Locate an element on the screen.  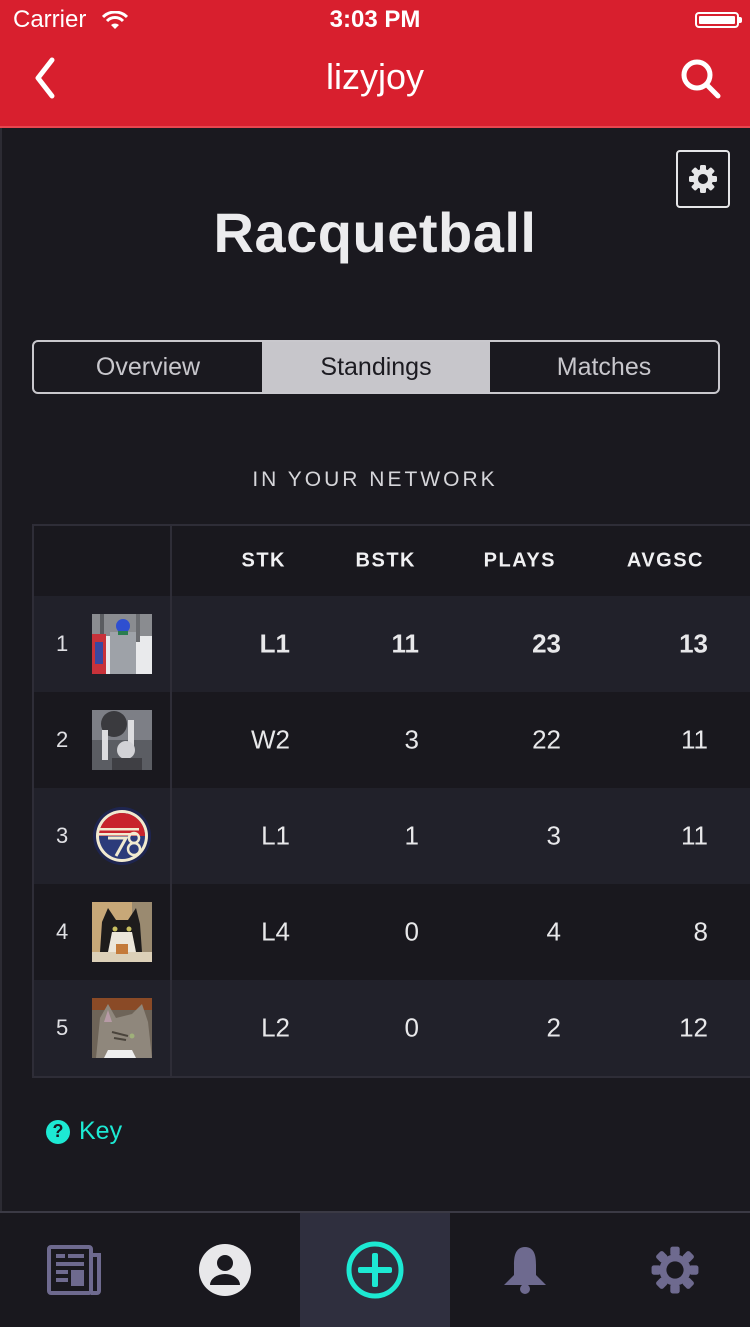
bstk-value: 11 is located at coordinates (405, 643).